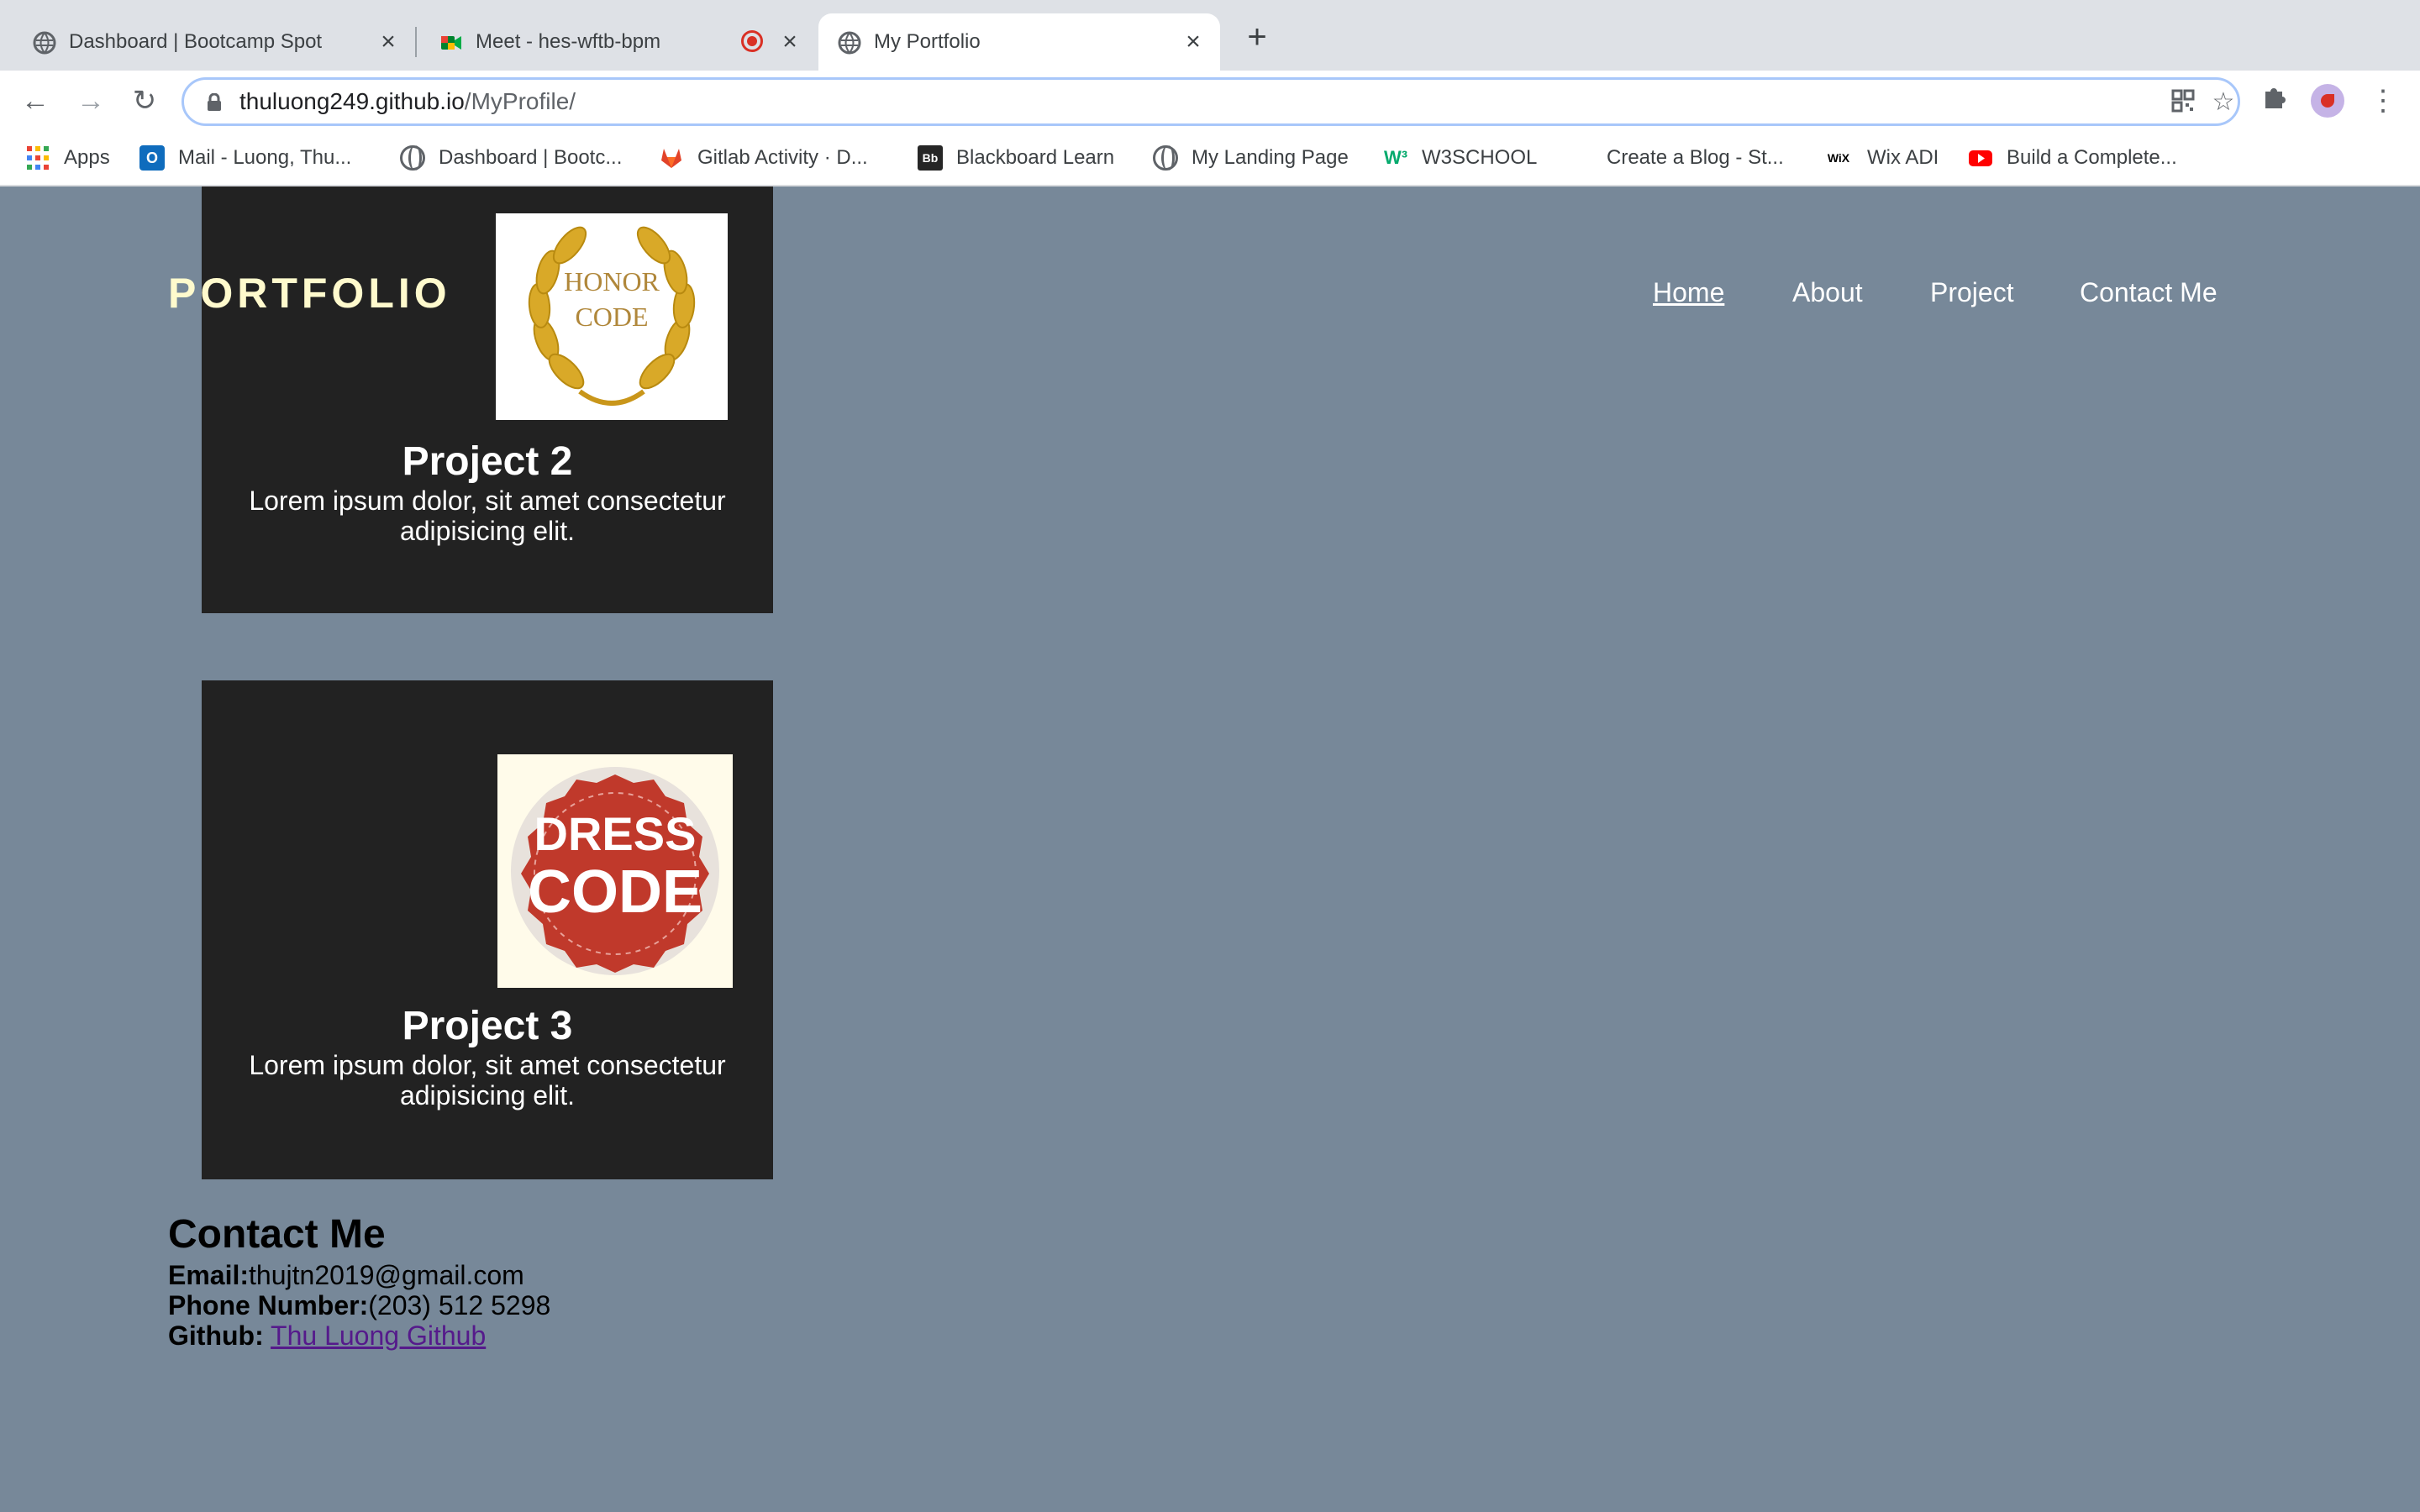 The height and width of the screenshot is (1512, 2420). Describe the element at coordinates (568, 41) in the screenshot. I see `tab-title: Meet - hes-wftb-bpm` at that location.